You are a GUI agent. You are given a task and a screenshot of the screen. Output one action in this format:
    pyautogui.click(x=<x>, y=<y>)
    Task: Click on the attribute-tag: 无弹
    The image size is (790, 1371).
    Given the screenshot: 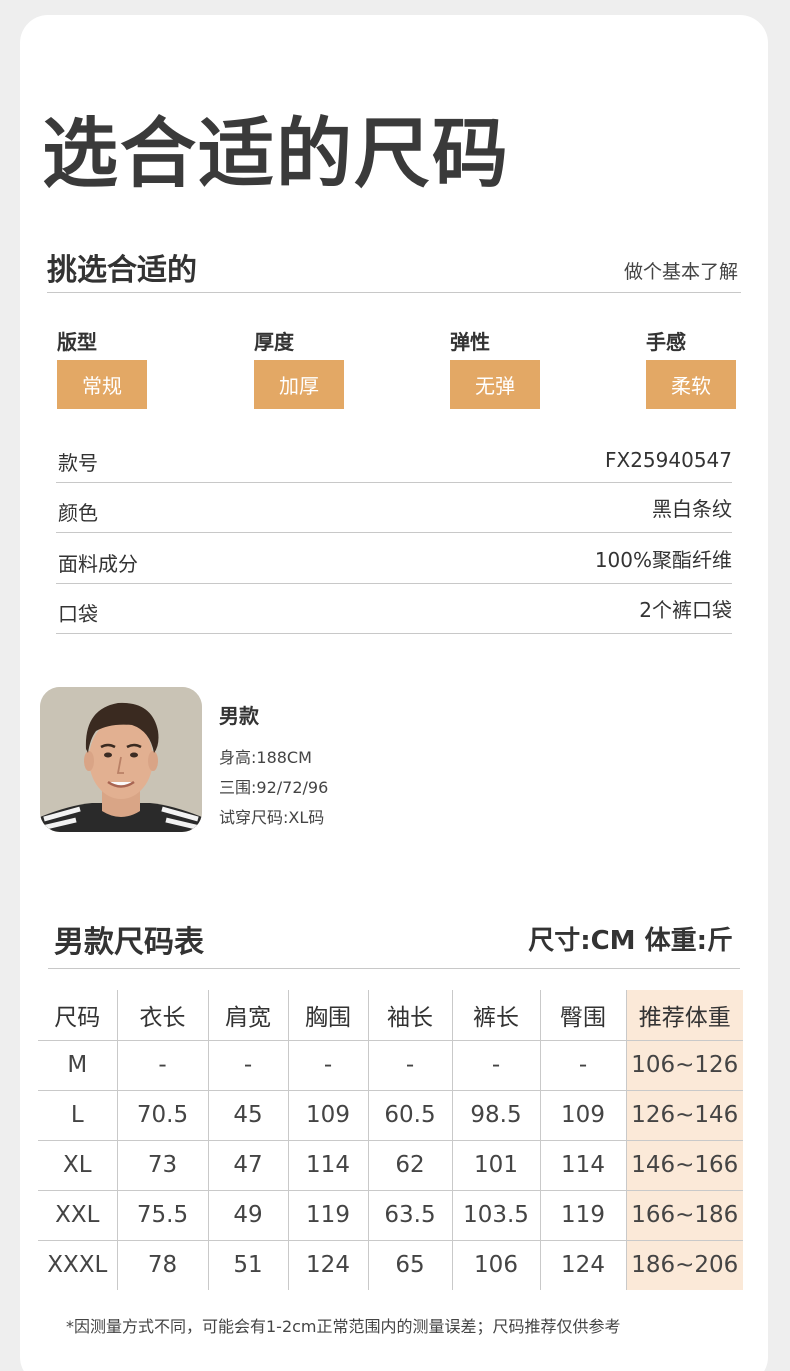 What is the action you would take?
    pyautogui.click(x=495, y=384)
    